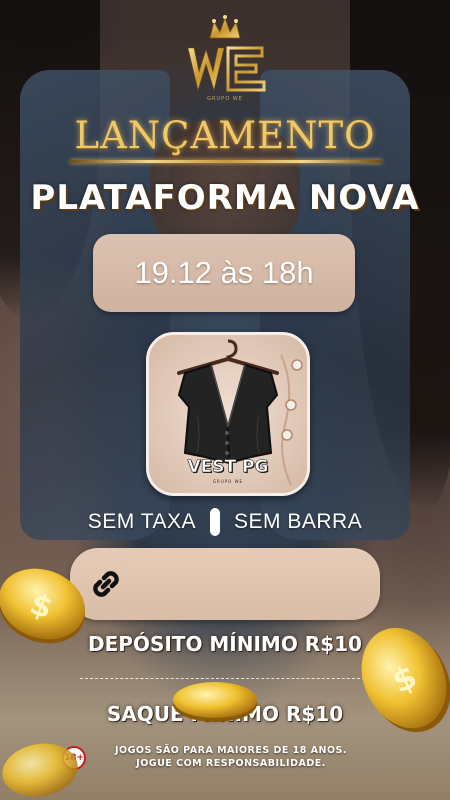 This screenshot has height=800, width=450. What do you see at coordinates (231, 763) in the screenshot?
I see `disclaimer-line-2: JOGUE COM RESPONSABILIDADE.` at bounding box center [231, 763].